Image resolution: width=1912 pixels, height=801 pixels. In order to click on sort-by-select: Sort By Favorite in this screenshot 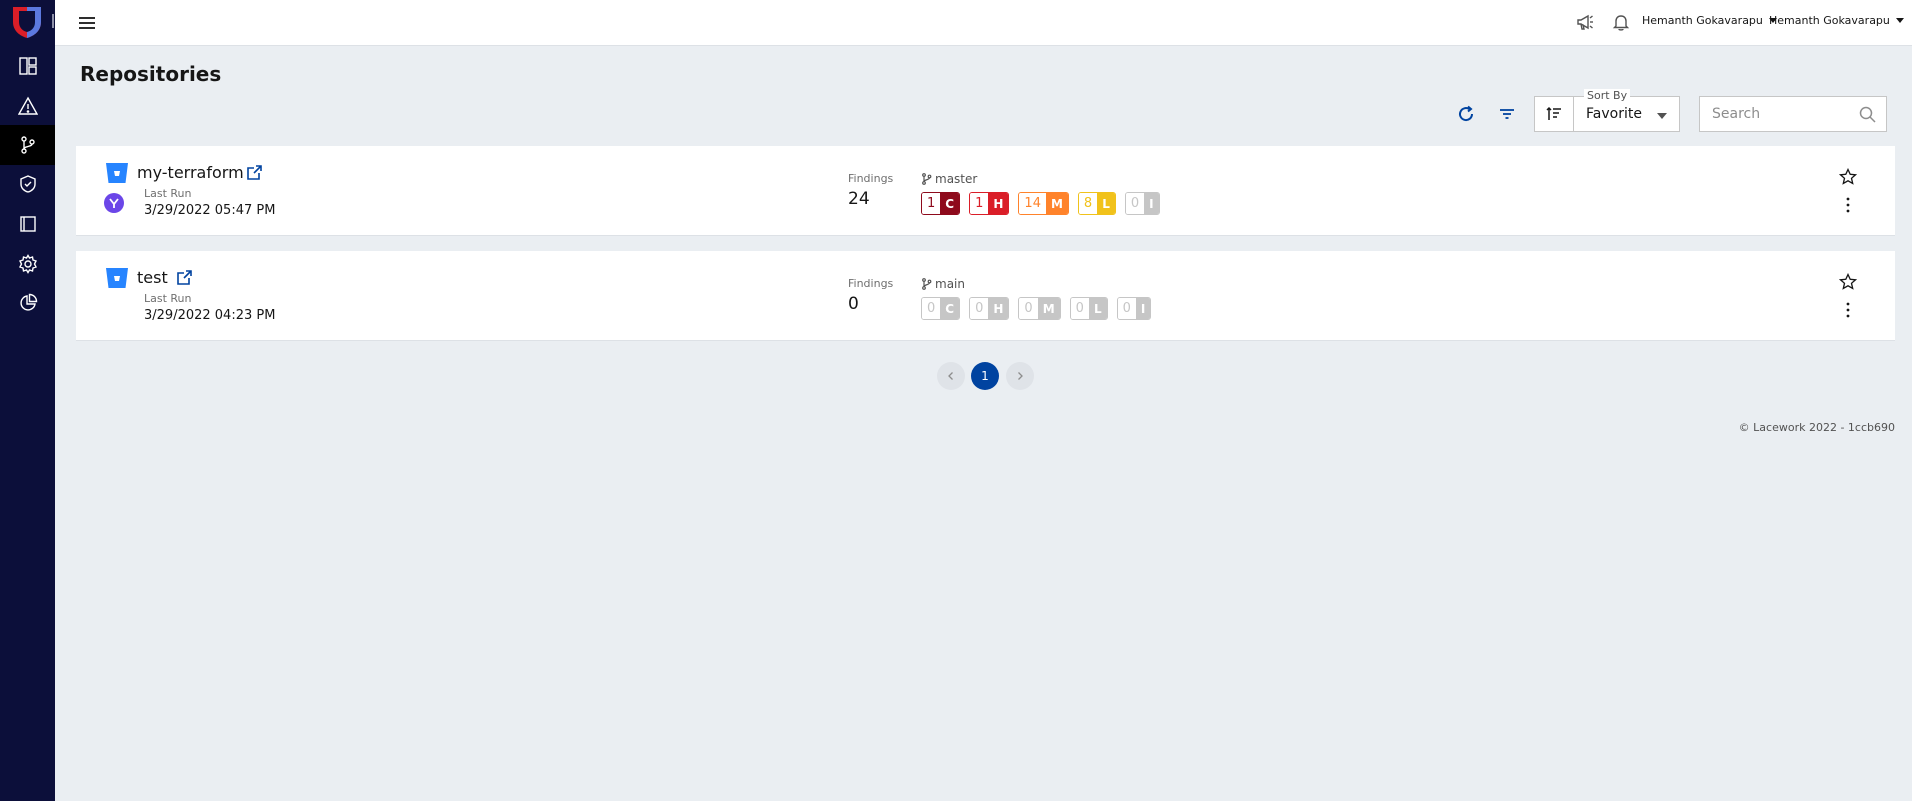, I will do `click(1626, 110)`.